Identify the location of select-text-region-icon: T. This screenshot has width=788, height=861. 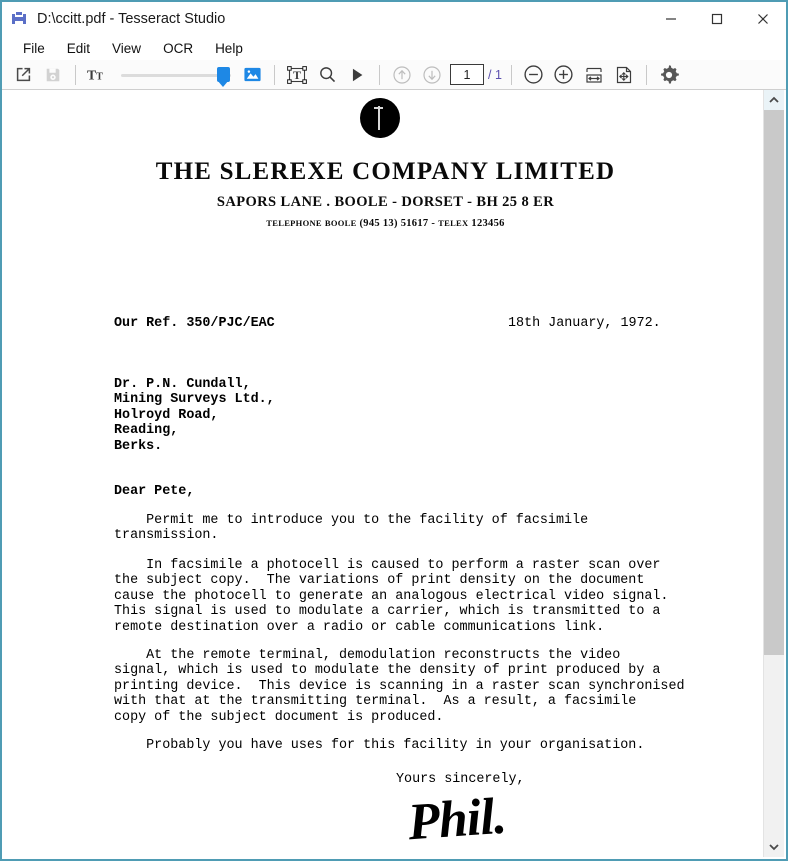
(297, 75).